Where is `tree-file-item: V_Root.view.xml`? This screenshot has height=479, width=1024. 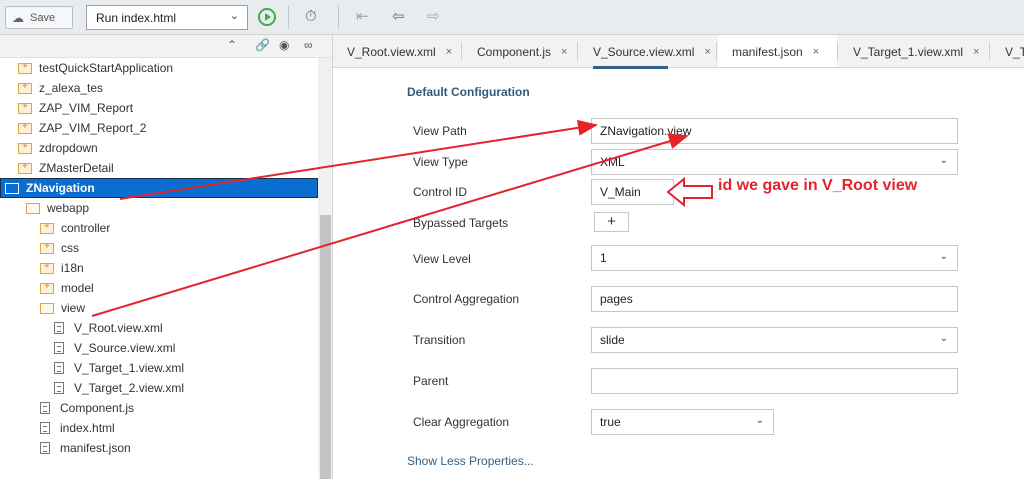 tree-file-item: V_Root.view.xml is located at coordinates (108, 328).